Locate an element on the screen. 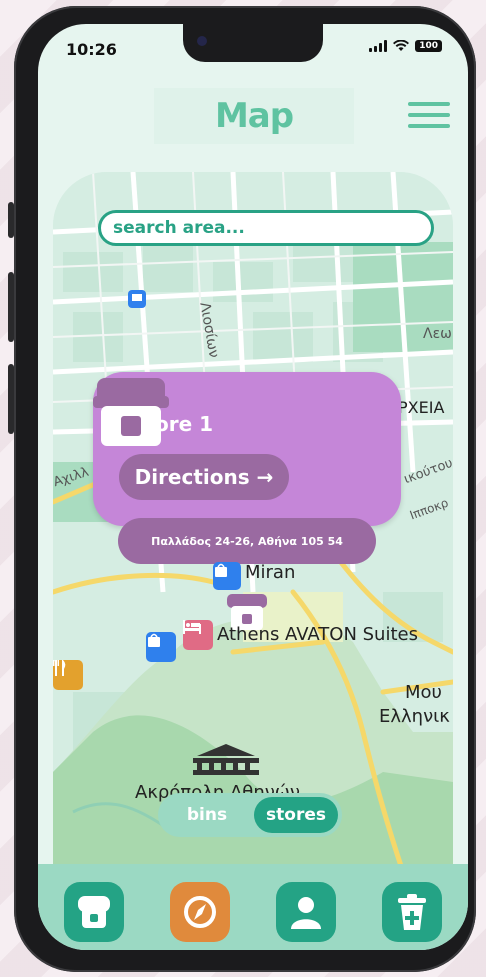 This screenshot has height=977, width=486. recycle-bin-icon is located at coordinates (412, 912).